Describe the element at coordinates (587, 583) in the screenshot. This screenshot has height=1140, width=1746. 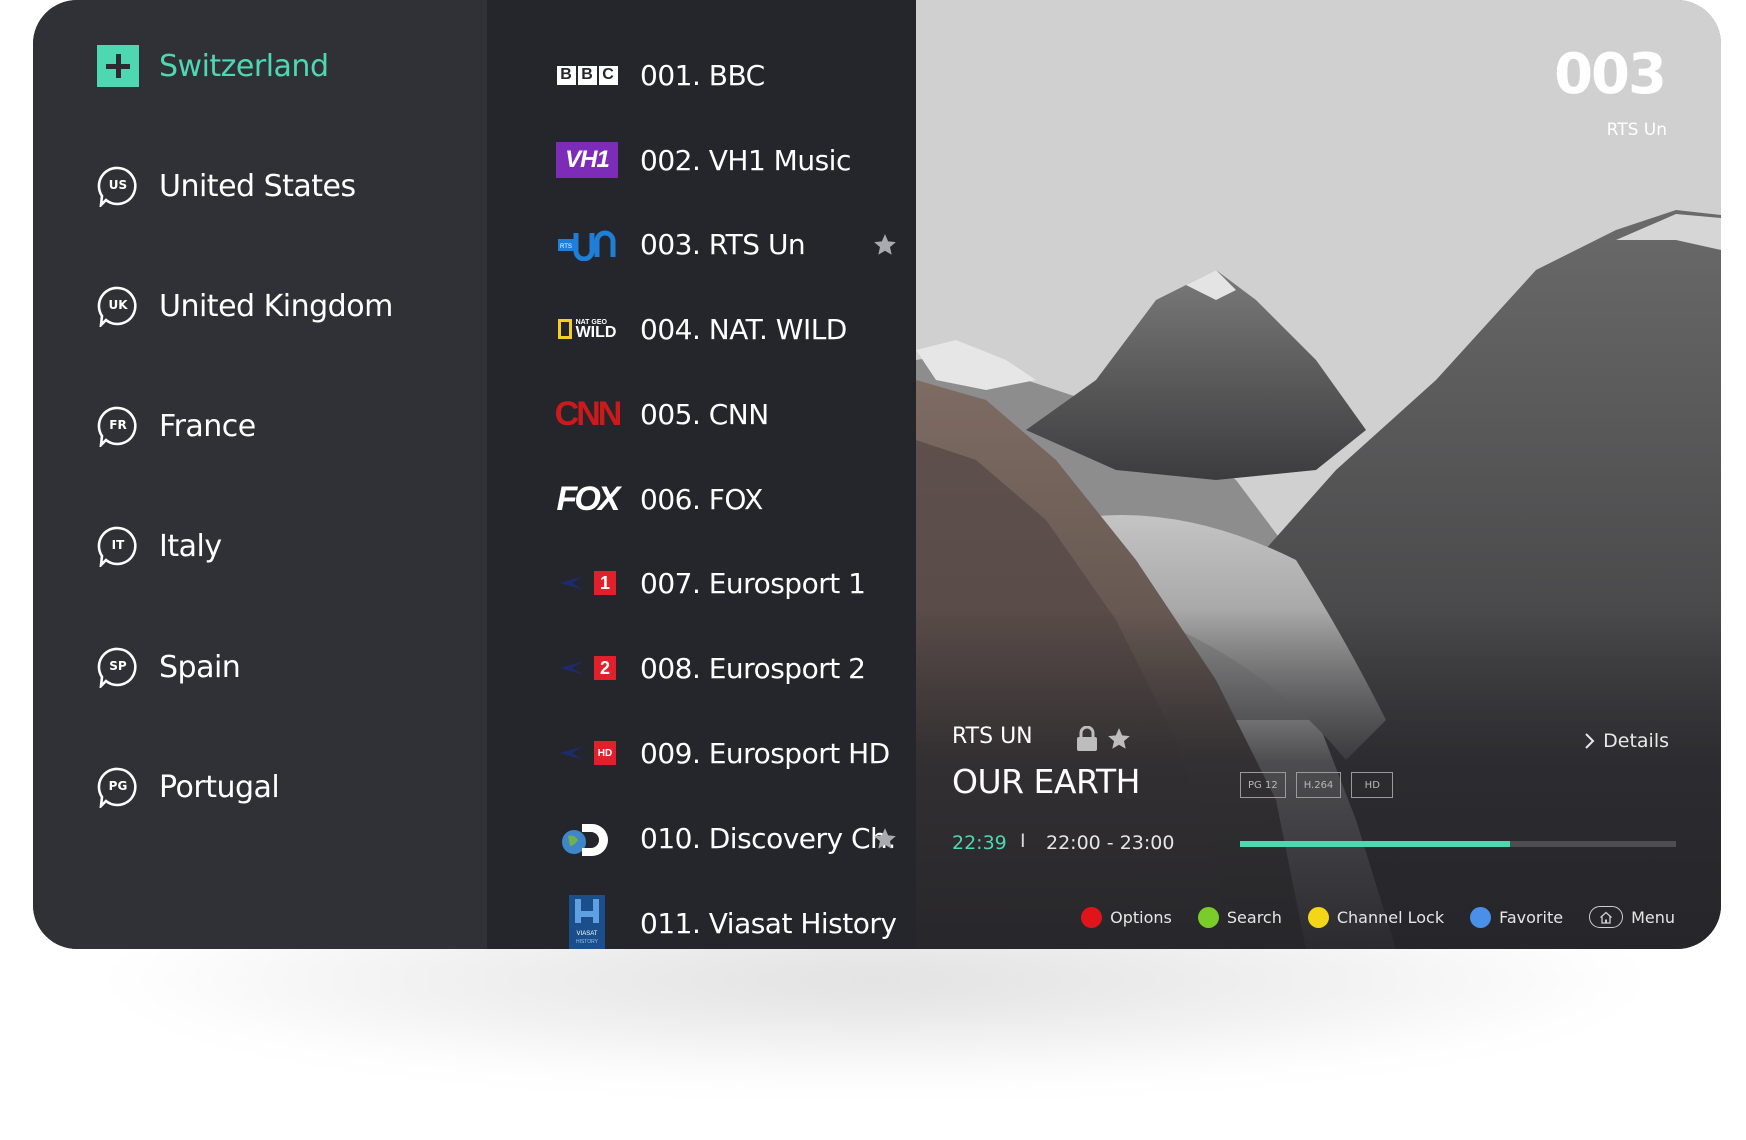
I see `eurosport-logo-icon: 1` at that location.